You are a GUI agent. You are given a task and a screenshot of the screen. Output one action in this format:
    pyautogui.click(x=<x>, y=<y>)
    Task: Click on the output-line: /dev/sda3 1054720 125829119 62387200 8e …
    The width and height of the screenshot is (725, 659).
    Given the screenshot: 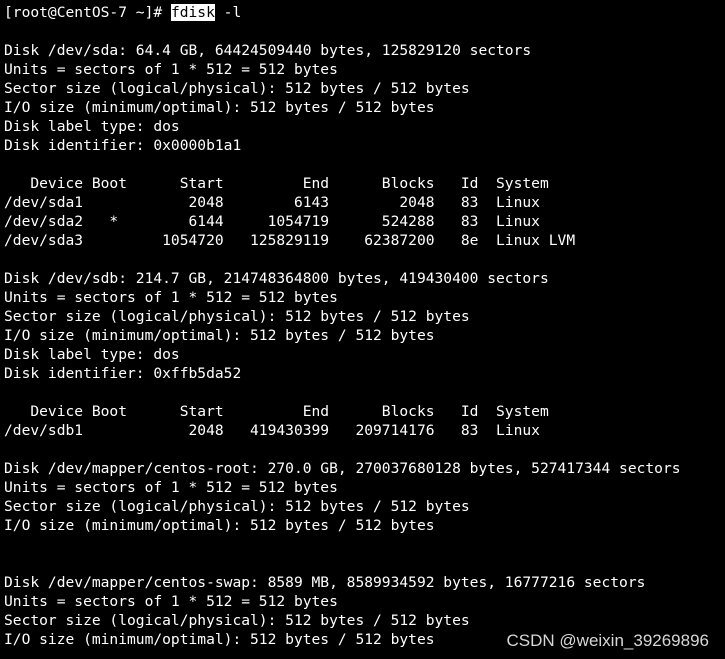 What is the action you would take?
    pyautogui.click(x=290, y=240)
    